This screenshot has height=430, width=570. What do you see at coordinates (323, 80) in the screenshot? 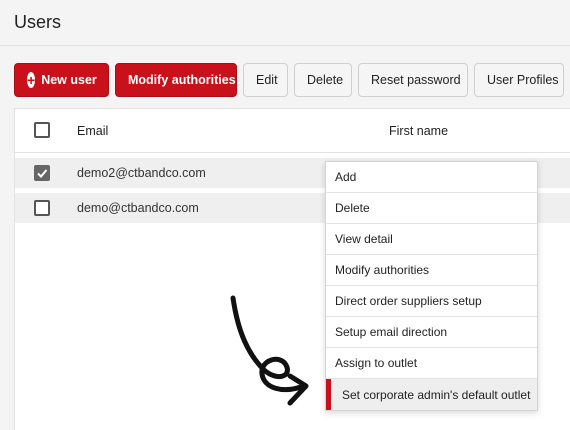
I see `delete-button: Delete` at bounding box center [323, 80].